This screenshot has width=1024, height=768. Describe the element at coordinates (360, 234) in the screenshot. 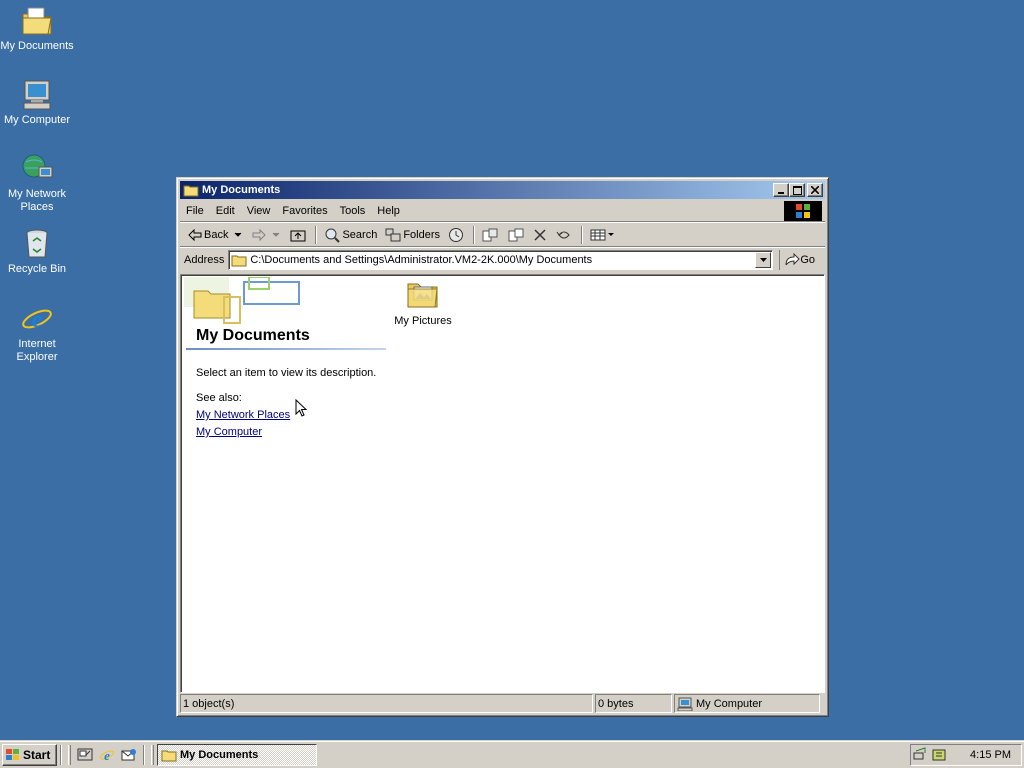

I see `search-label: Search` at that location.